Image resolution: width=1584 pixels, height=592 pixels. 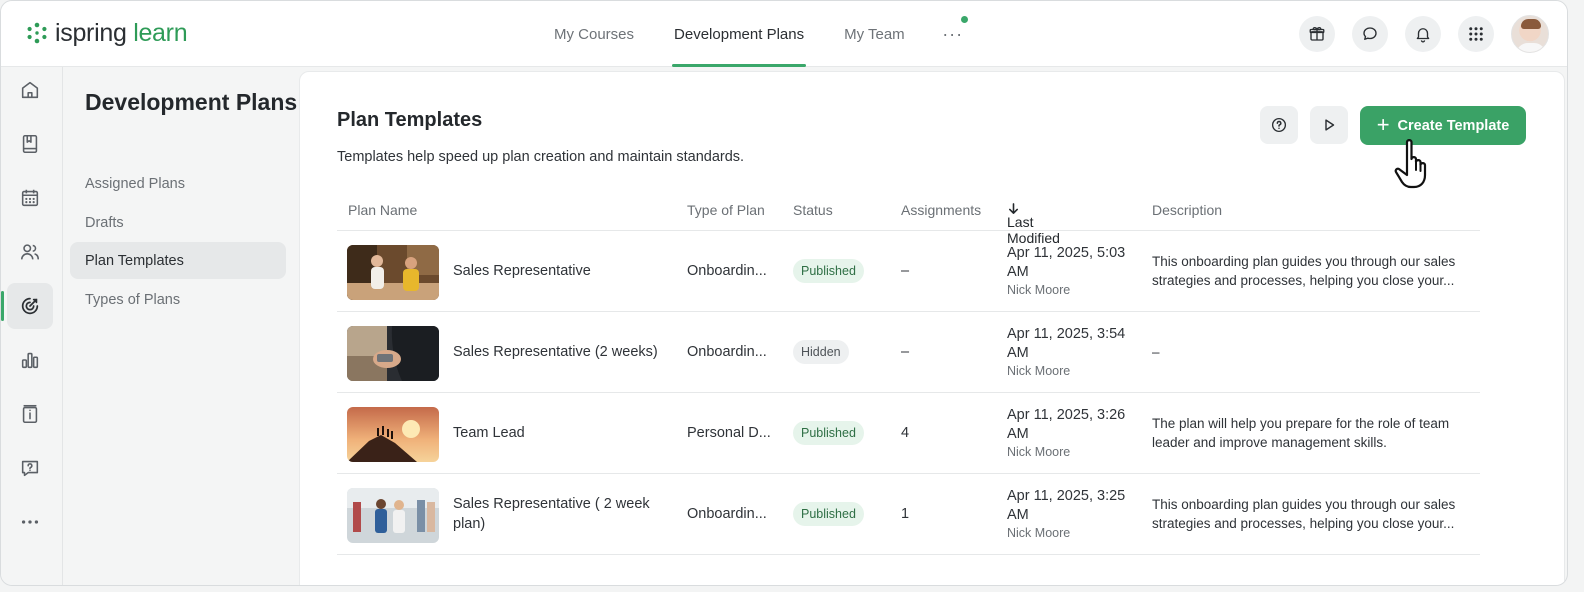 I want to click on last-modified: Apr 11, 2025, 3:54 AM Nick Moore, so click(x=1072, y=352).